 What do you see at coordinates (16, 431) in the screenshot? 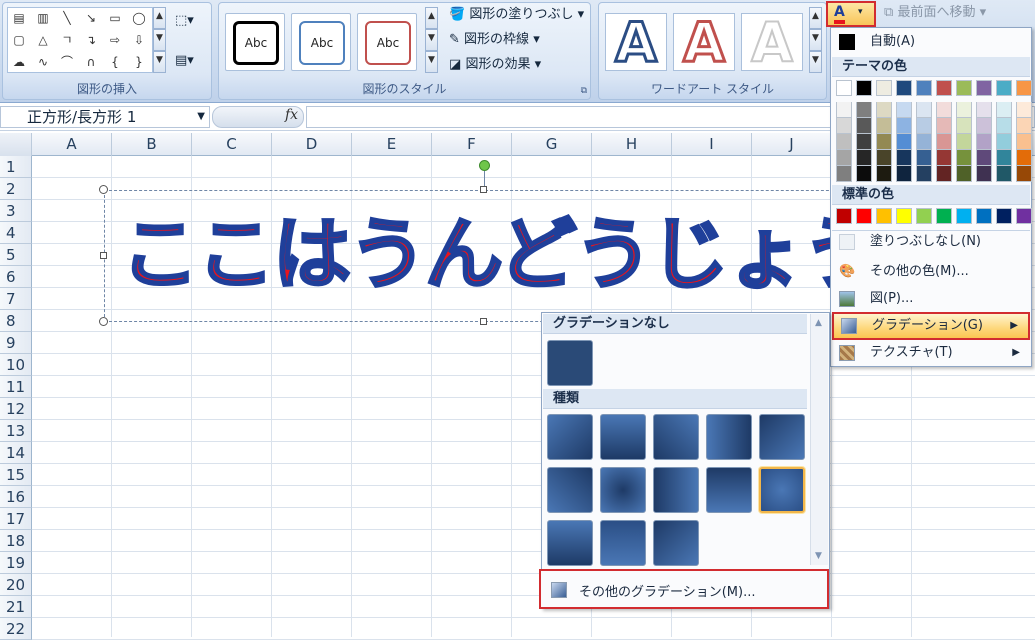
I see `row-header-13: 13` at bounding box center [16, 431].